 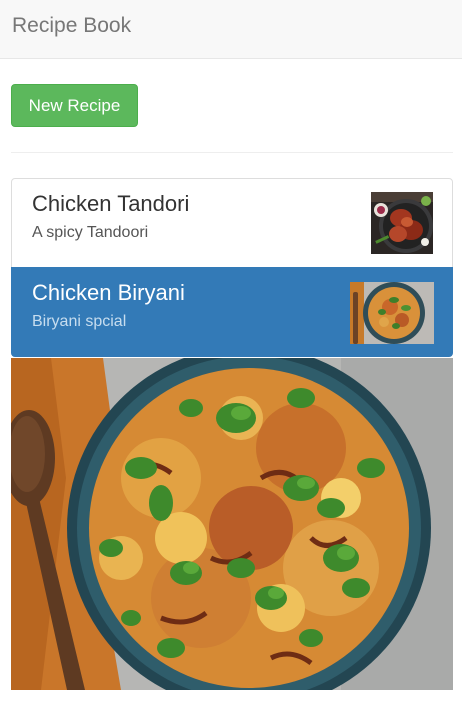 What do you see at coordinates (108, 292) in the screenshot?
I see `recipe-name: Chicken Biryani` at bounding box center [108, 292].